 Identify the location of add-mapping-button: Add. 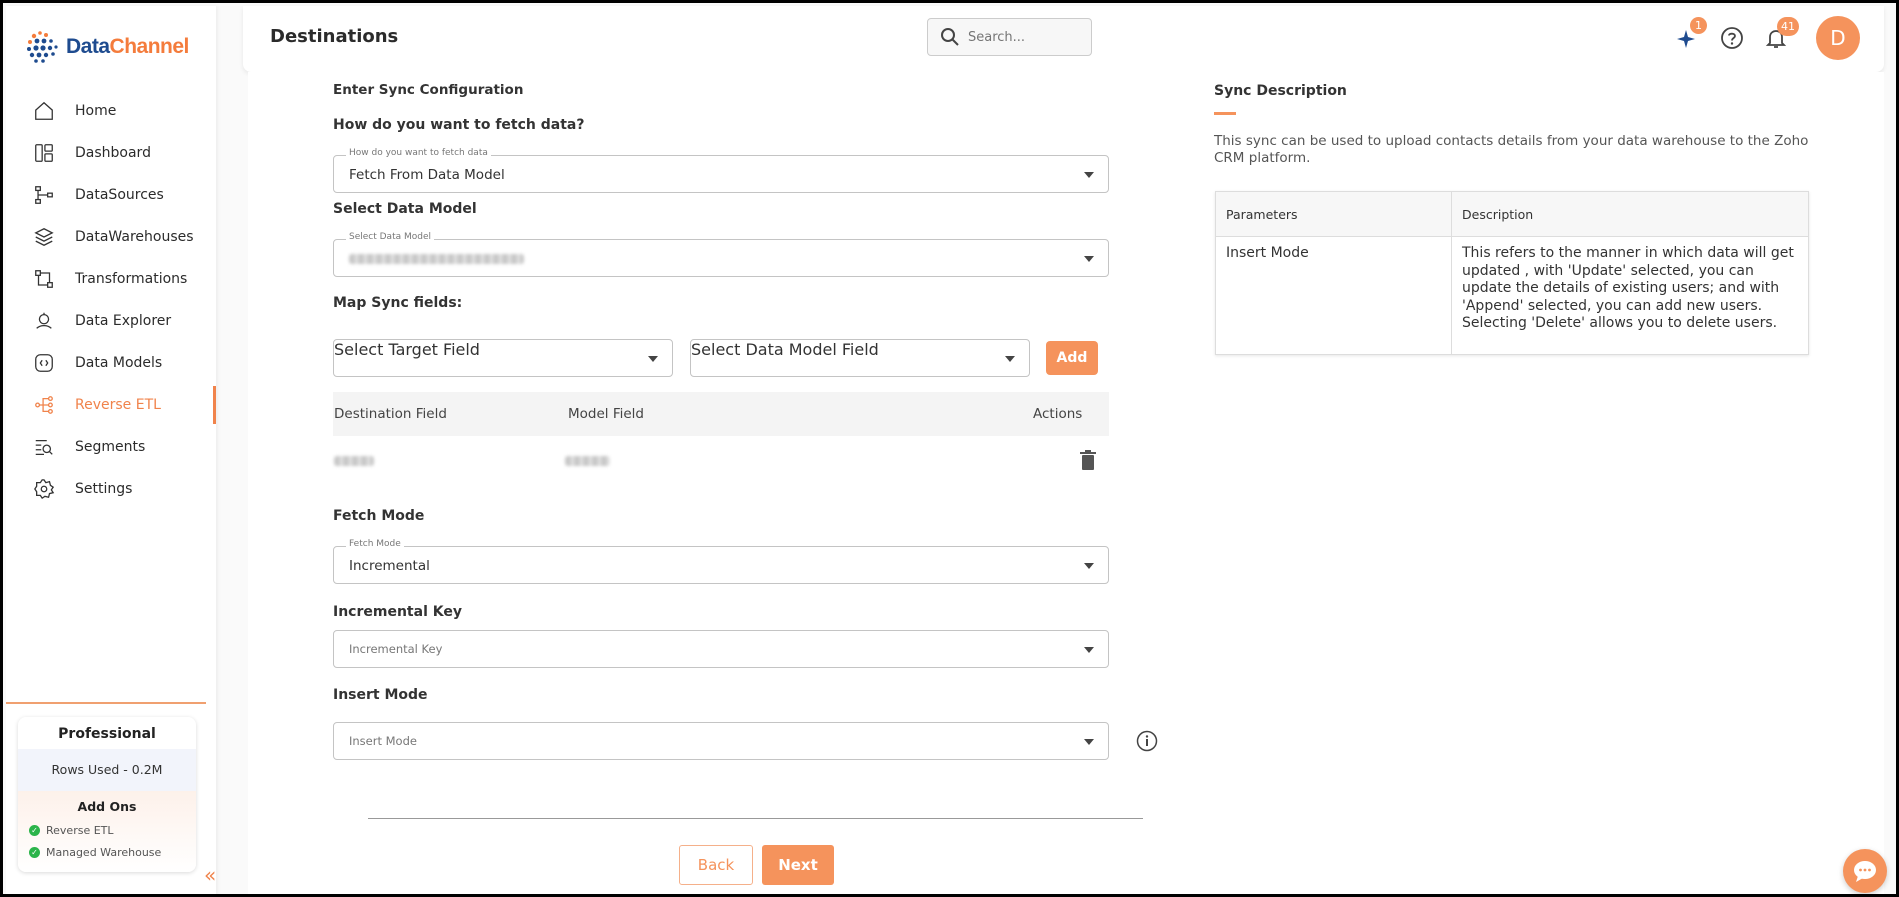
(1072, 358).